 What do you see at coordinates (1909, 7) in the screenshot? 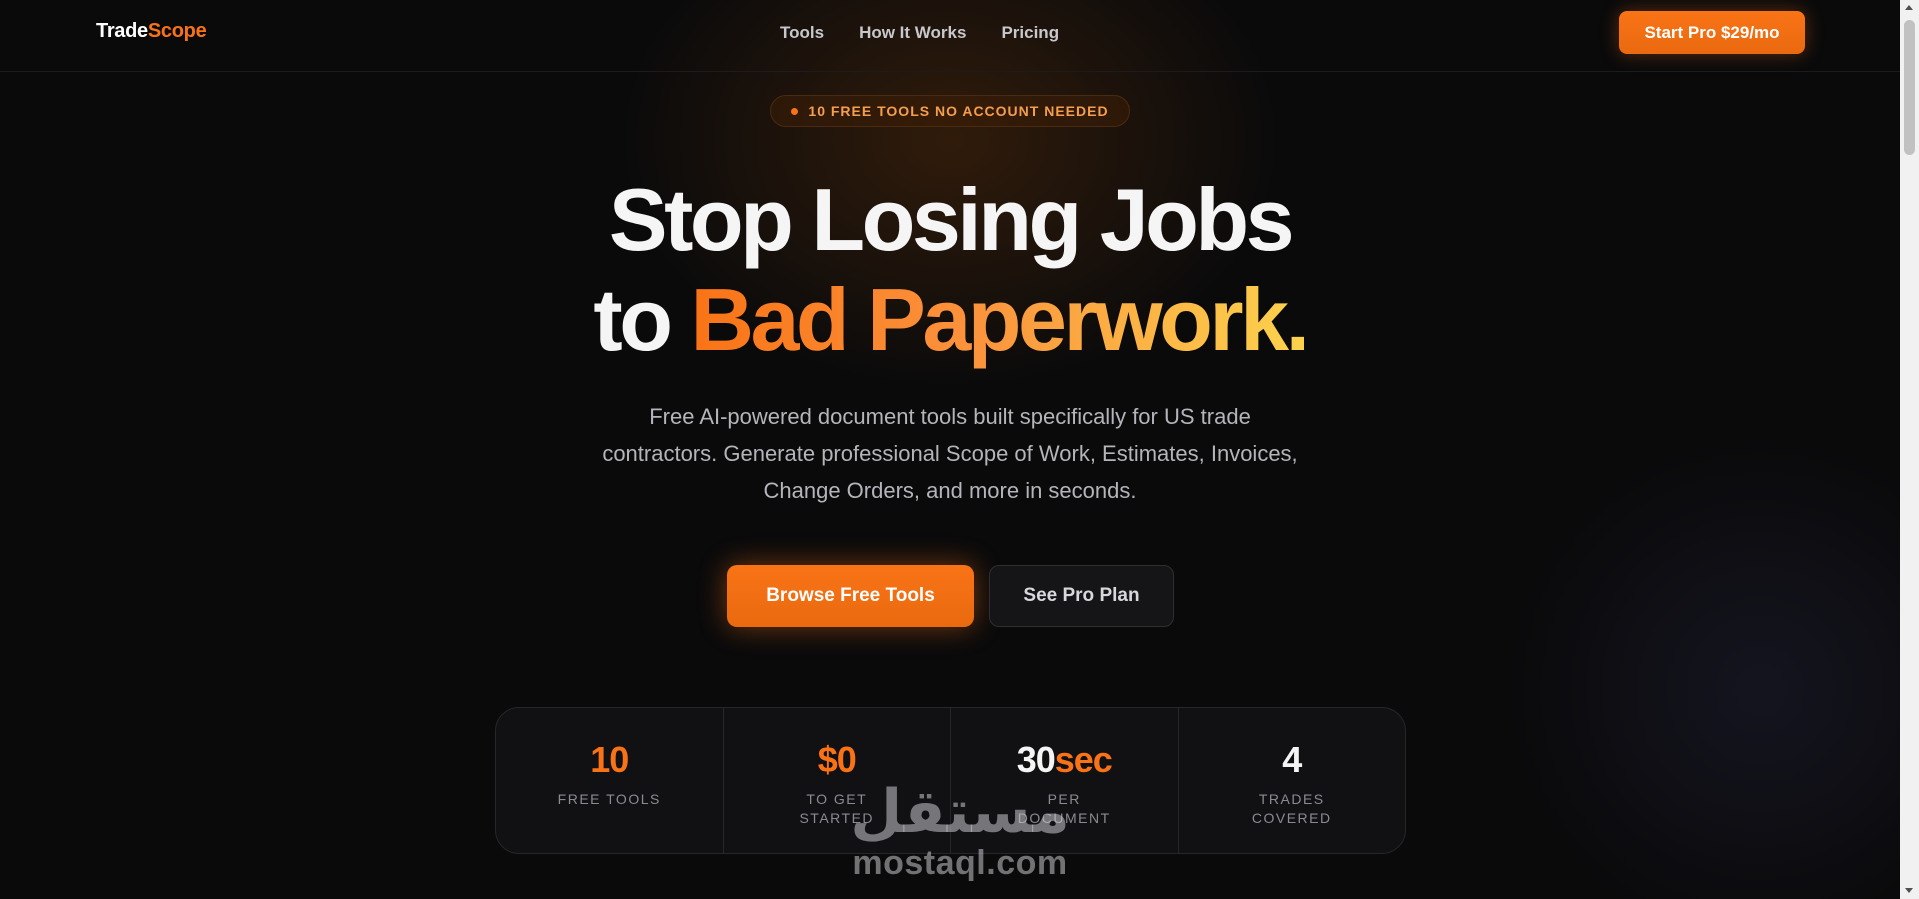
I see `scroll-up-arrow-icon` at bounding box center [1909, 7].